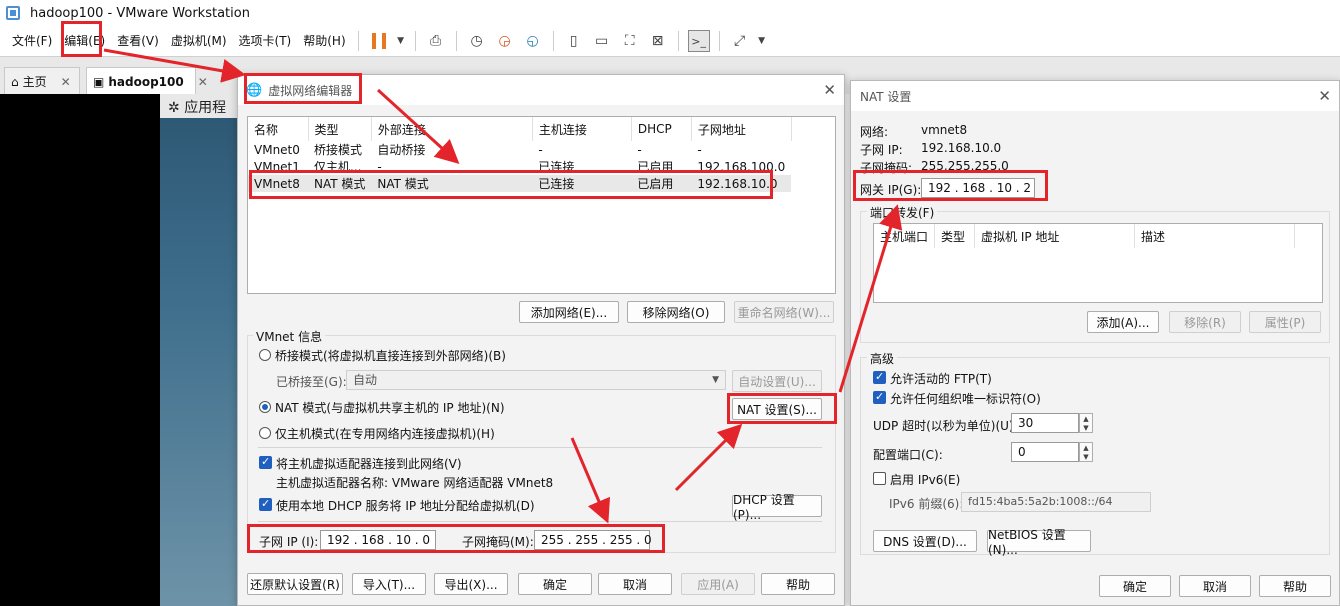 Image resolution: width=1340 pixels, height=606 pixels. What do you see at coordinates (199, 41) in the screenshot?
I see `menu-vm: 虚拟机(M)` at bounding box center [199, 41].